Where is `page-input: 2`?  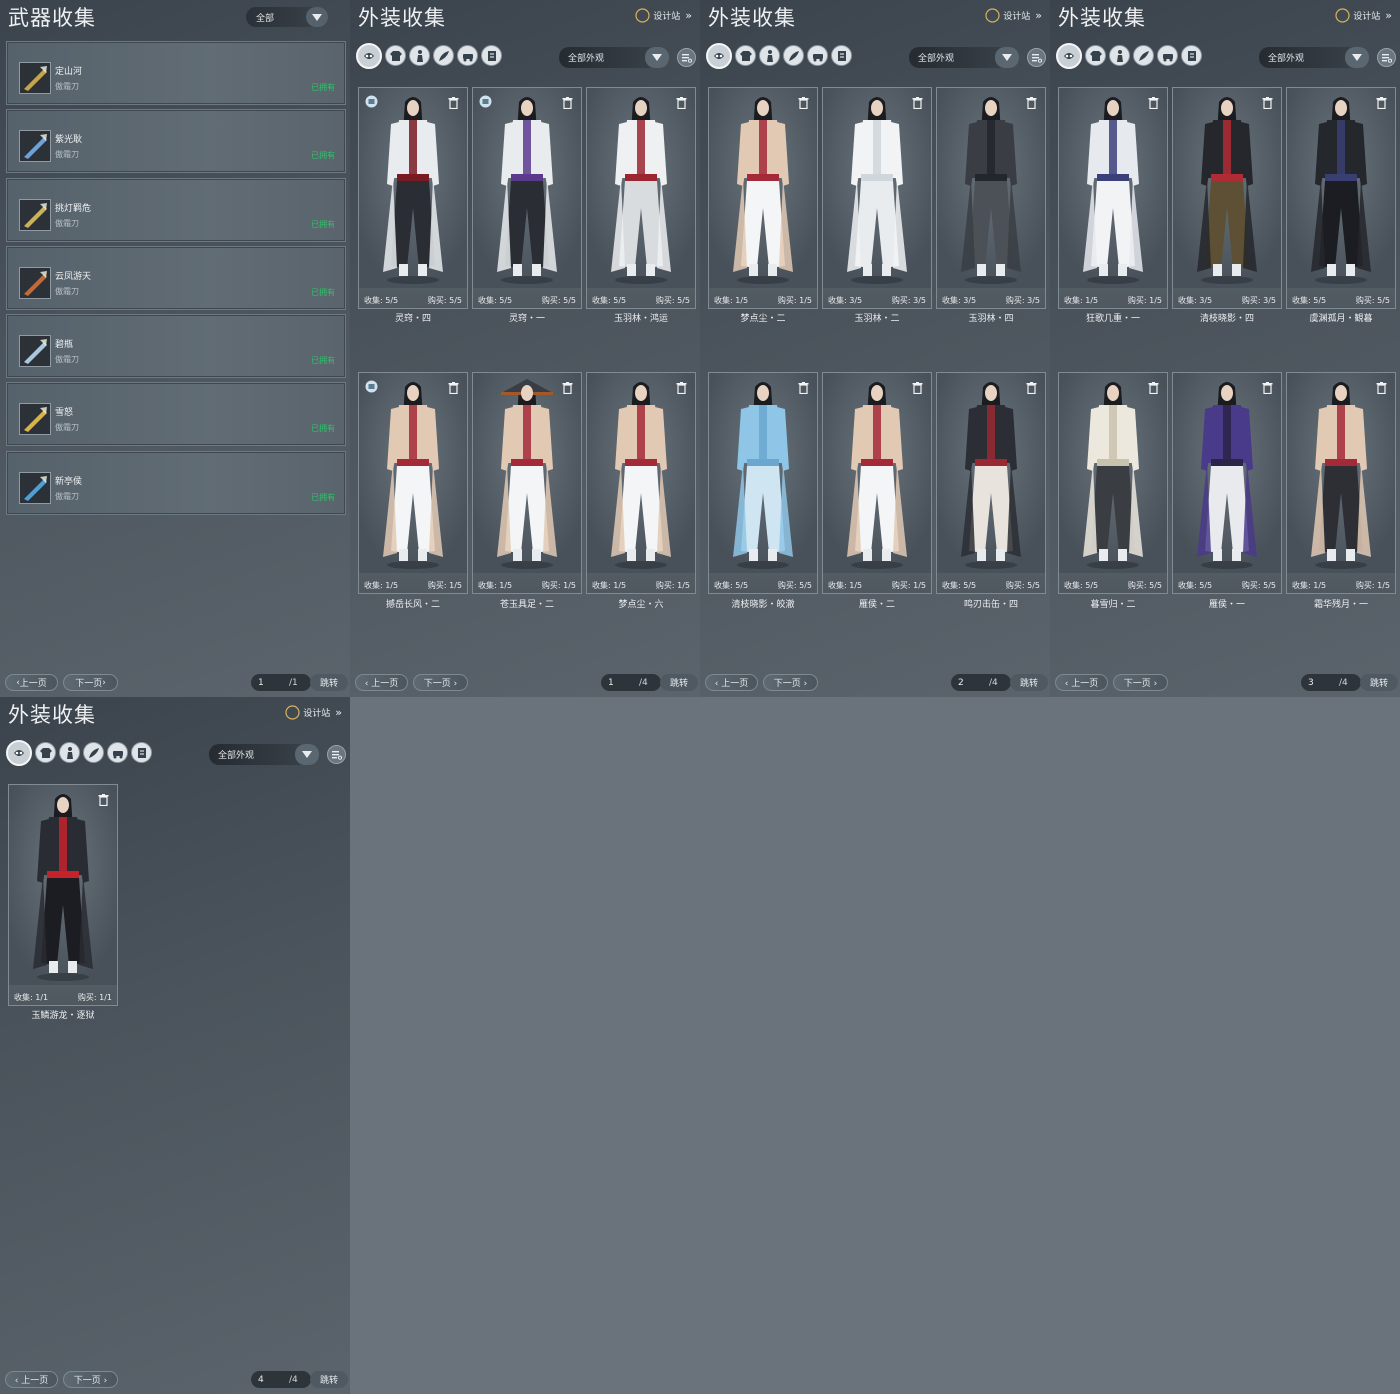 page-input: 2 is located at coordinates (981, 682).